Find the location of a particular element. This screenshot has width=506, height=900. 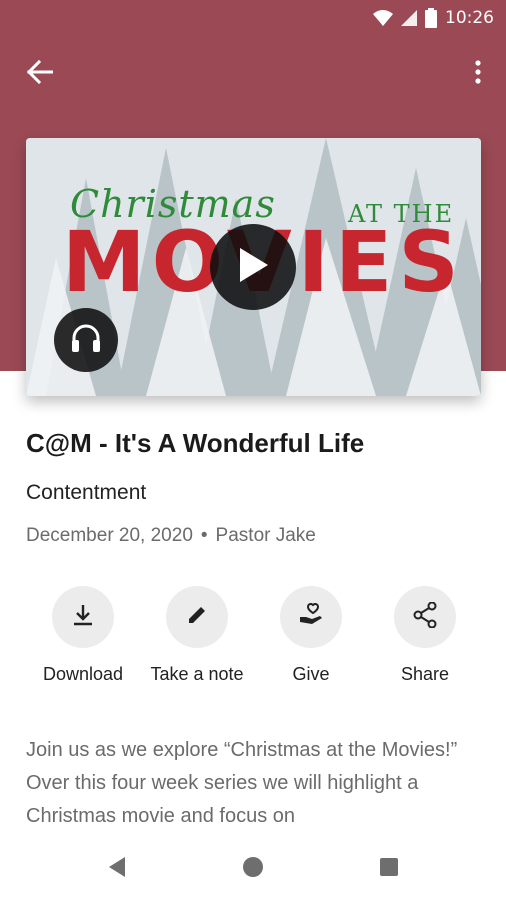

play-icon is located at coordinates (253, 267).